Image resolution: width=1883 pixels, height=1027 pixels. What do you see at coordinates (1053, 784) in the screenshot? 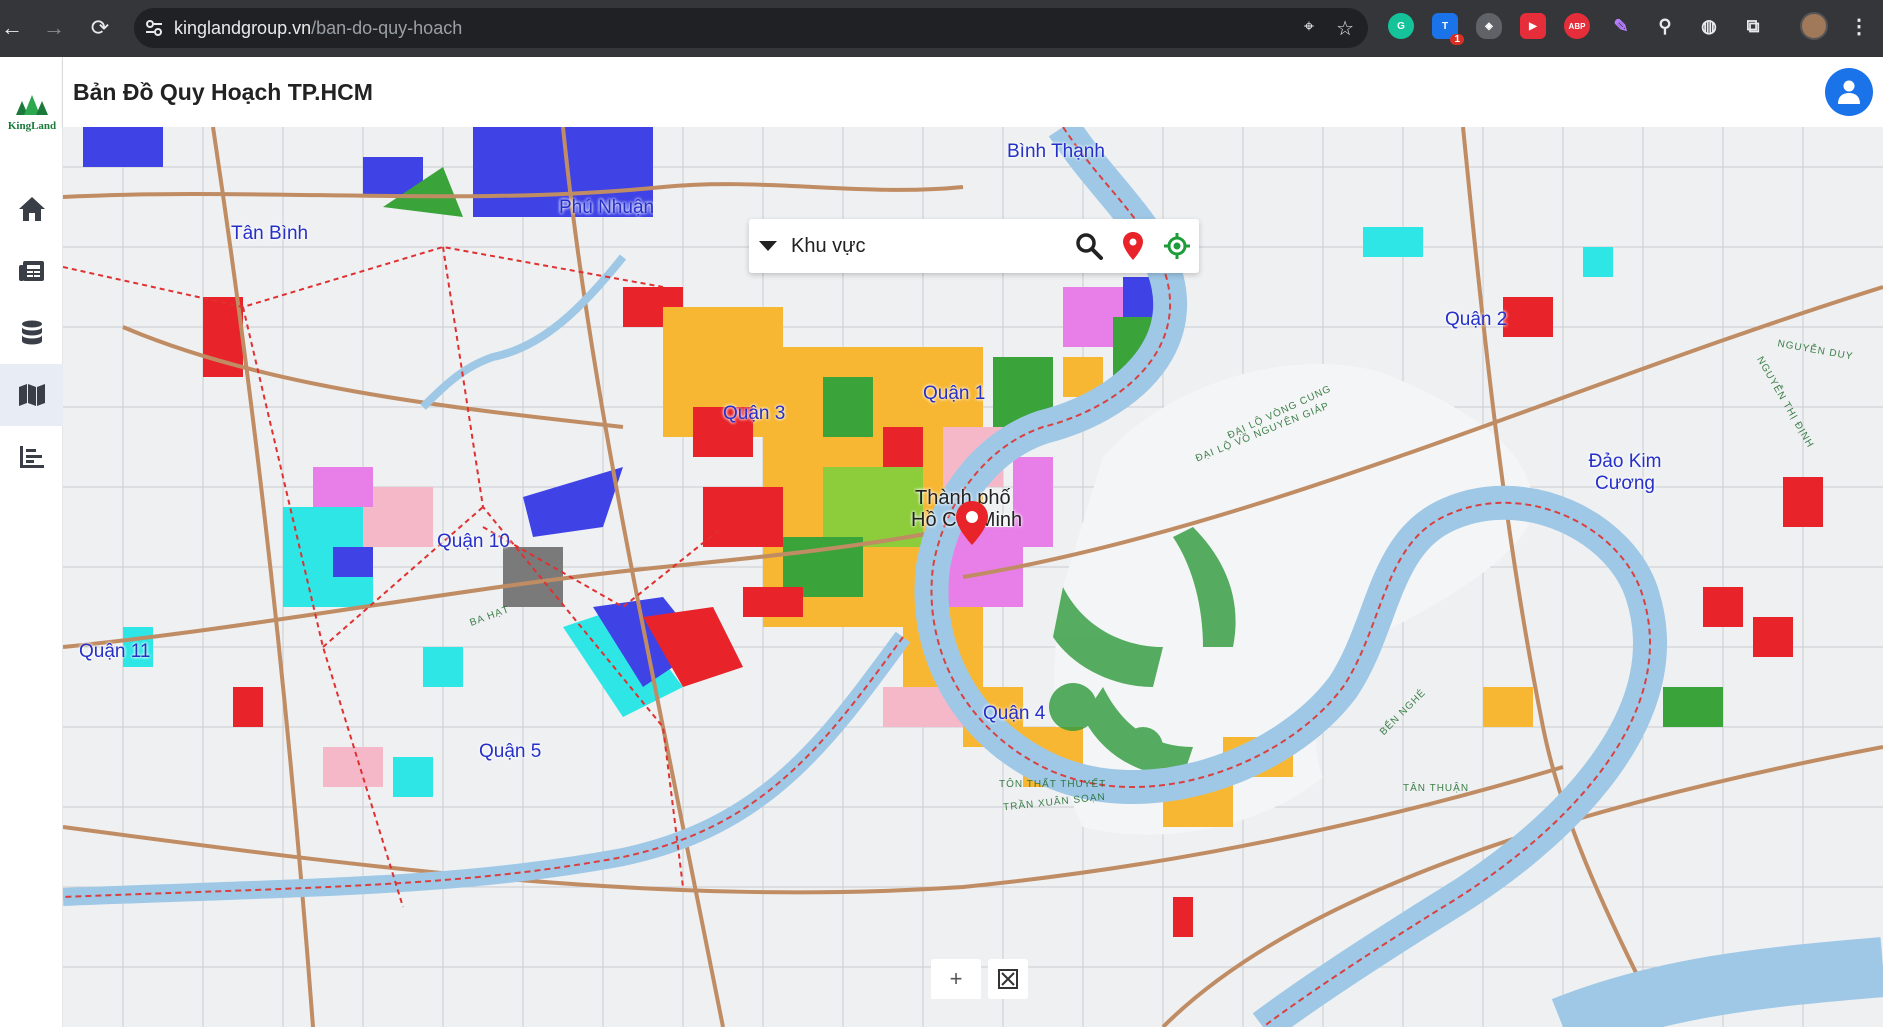
I see `street-label: TÔN THẤT THUYẾT` at bounding box center [1053, 784].